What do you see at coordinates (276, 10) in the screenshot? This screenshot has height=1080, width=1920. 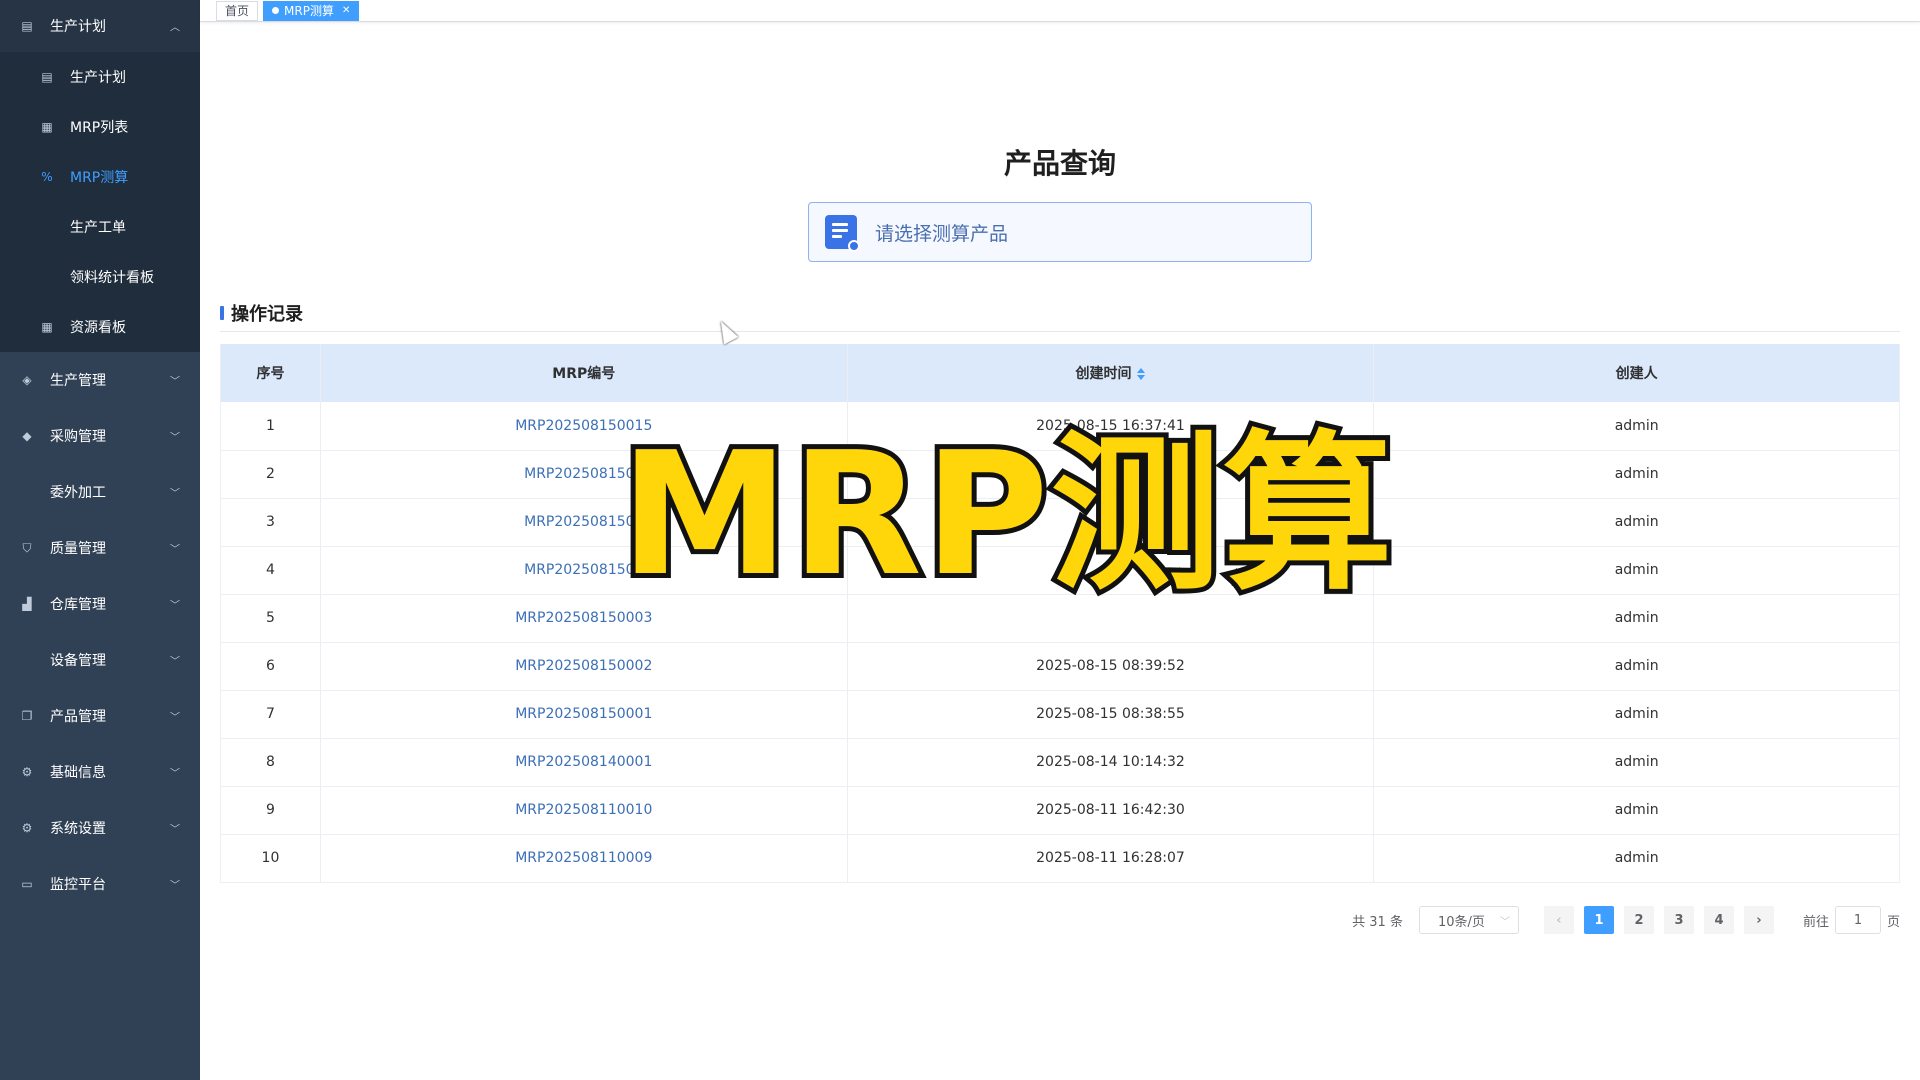 I see `active-dot-icon` at bounding box center [276, 10].